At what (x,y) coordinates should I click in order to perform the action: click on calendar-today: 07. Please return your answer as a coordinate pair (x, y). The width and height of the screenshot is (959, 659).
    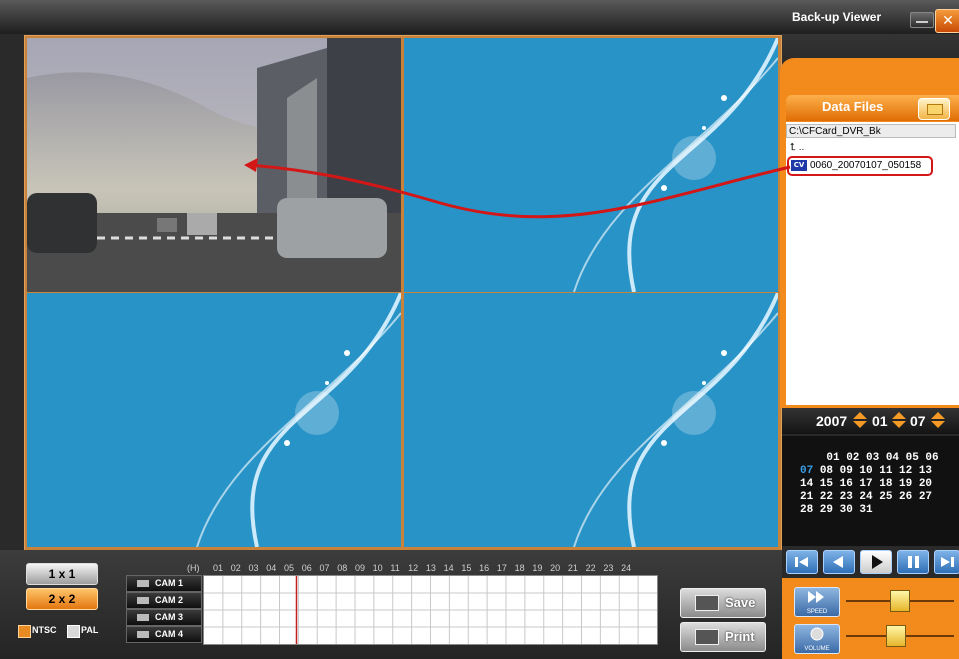
    Looking at the image, I should click on (806, 471).